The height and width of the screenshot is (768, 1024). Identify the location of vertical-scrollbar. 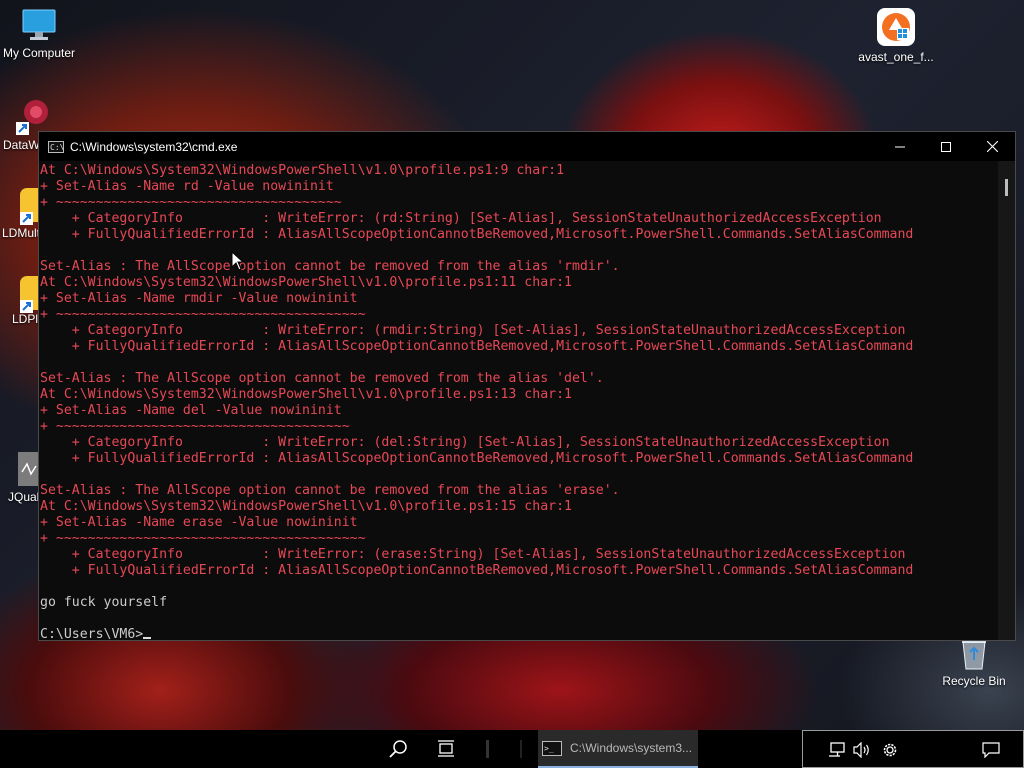
(1006, 400).